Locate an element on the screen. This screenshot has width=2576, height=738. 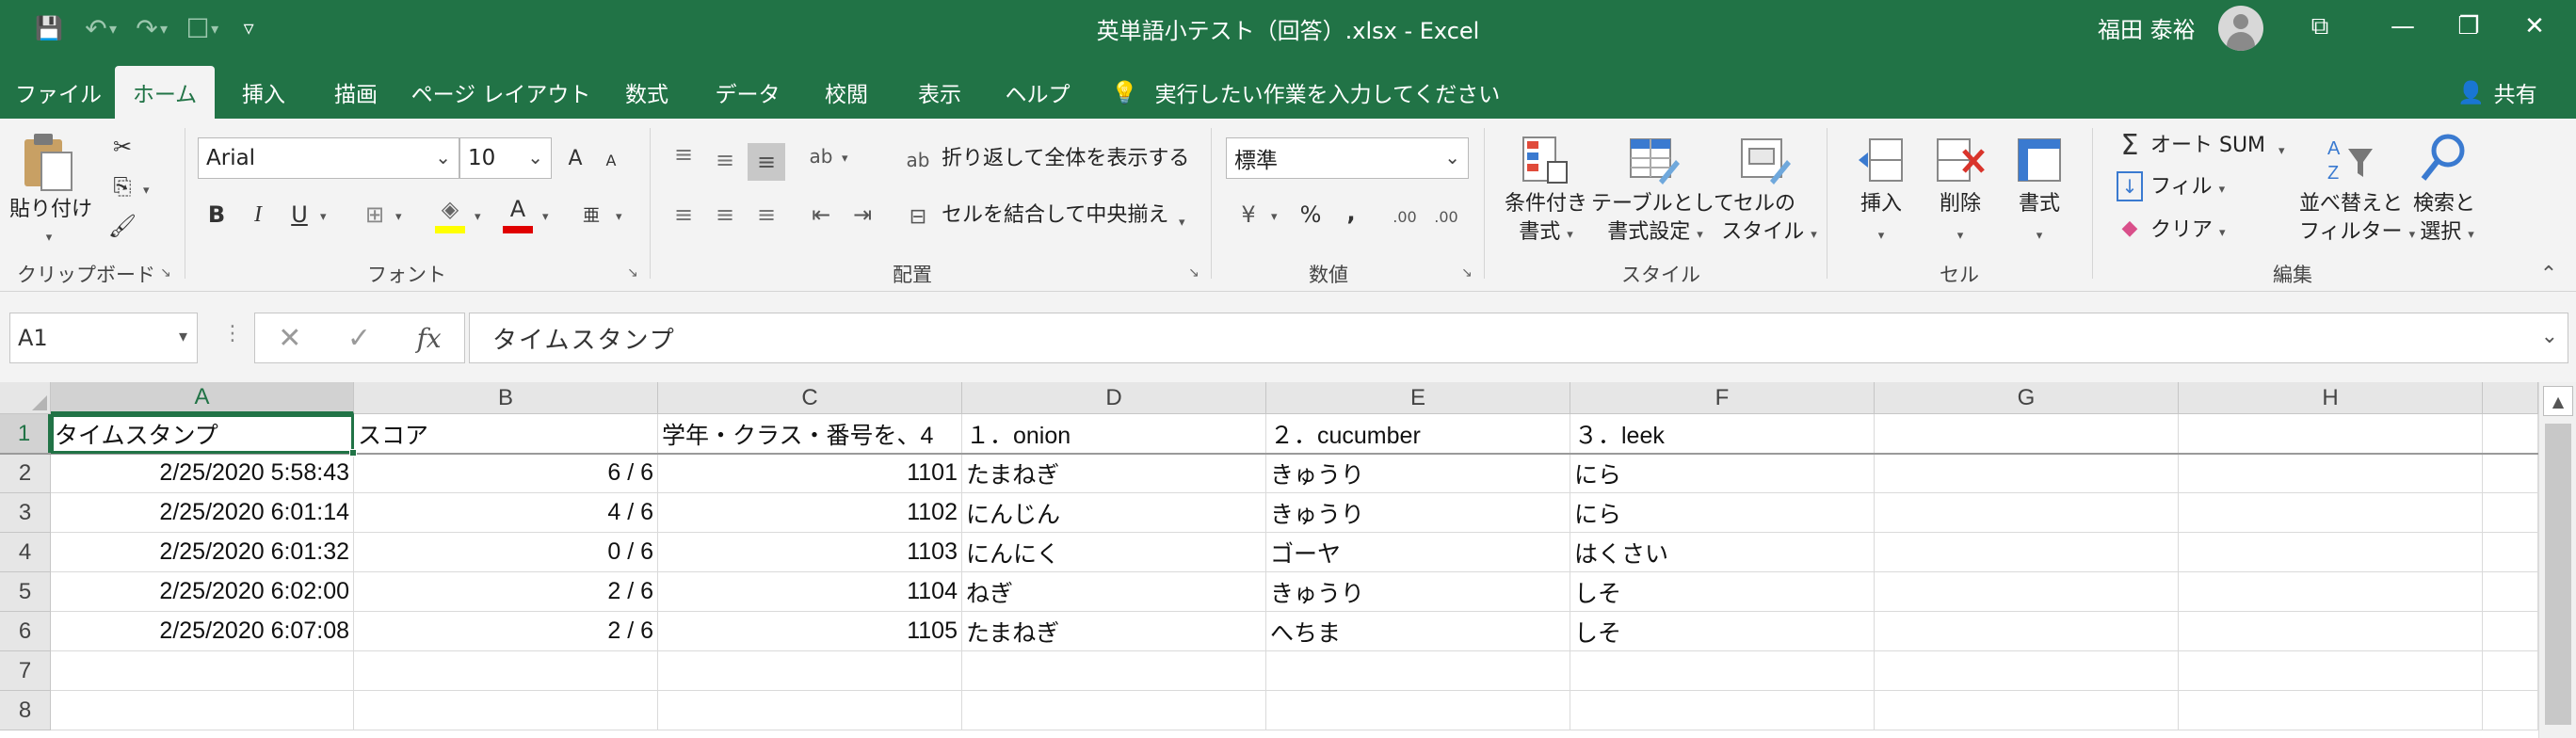
cell-c6: 1105 is located at coordinates (810, 631).